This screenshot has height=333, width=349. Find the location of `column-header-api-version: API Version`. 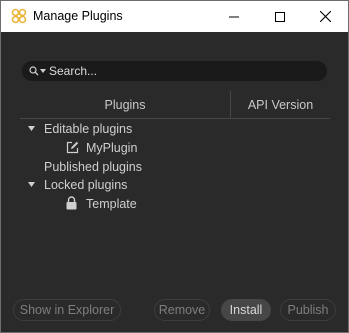

column-header-api-version: API Version is located at coordinates (280, 104).